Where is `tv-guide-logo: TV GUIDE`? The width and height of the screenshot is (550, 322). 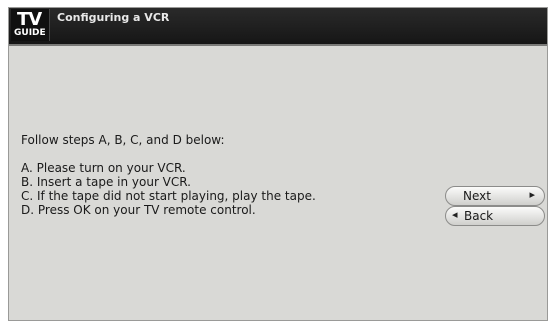 tv-guide-logo: TV GUIDE is located at coordinates (30, 25).